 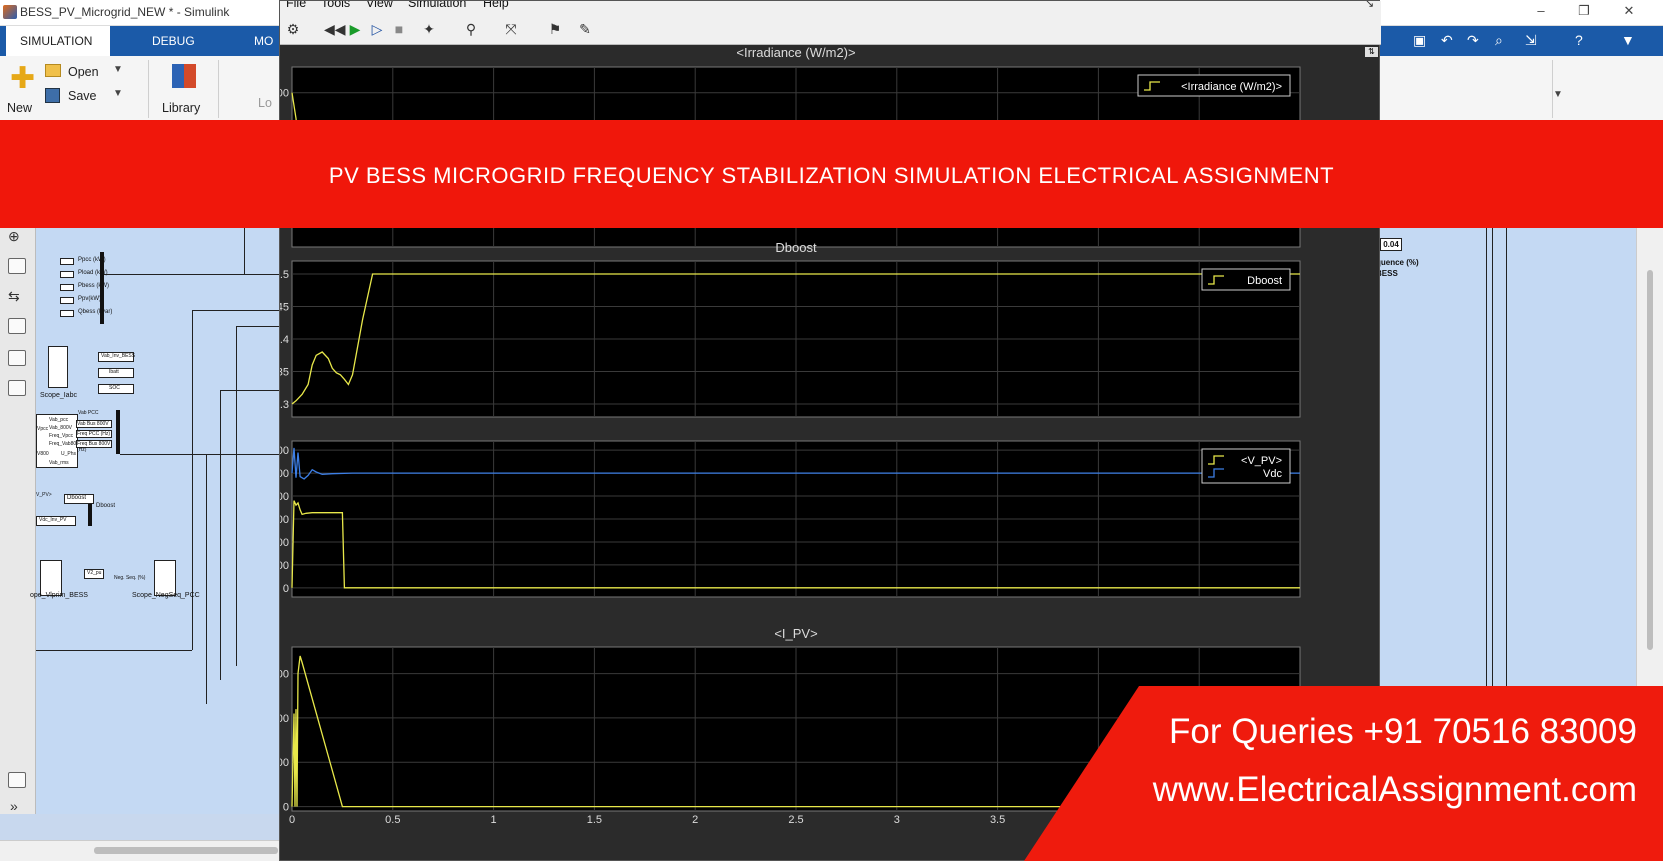 What do you see at coordinates (22, 79) in the screenshot?
I see `new-icon: ✚` at bounding box center [22, 79].